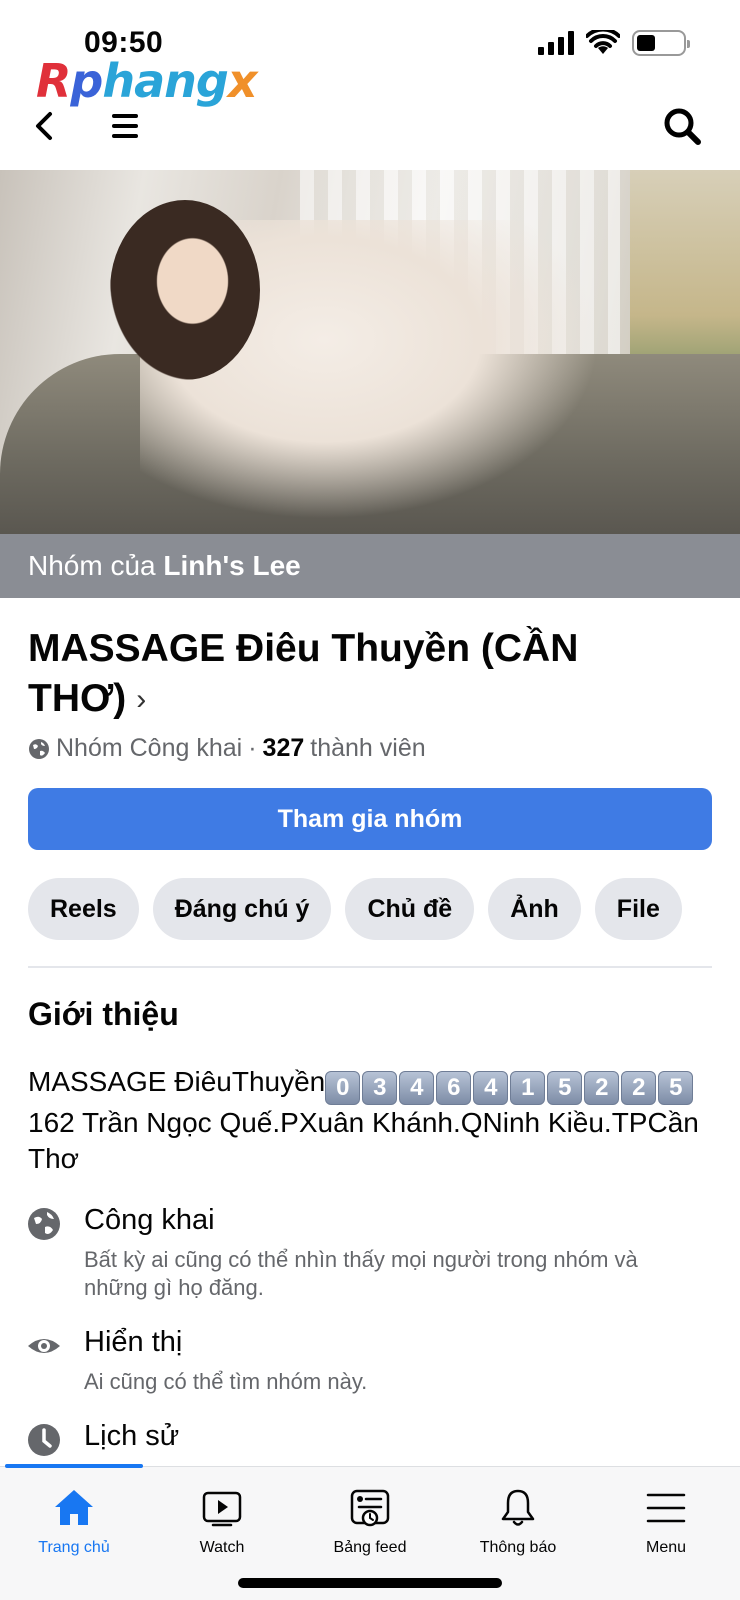 The height and width of the screenshot is (1600, 740). Describe the element at coordinates (133, 1342) in the screenshot. I see `info-visible-title: Hiển thị` at that location.